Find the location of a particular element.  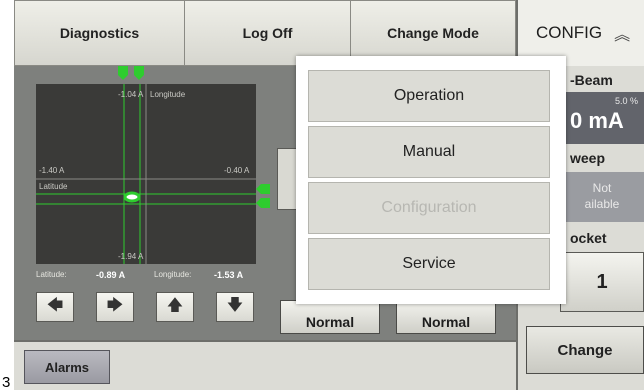

sweep-status-line1: Not is located at coordinates (602, 188).